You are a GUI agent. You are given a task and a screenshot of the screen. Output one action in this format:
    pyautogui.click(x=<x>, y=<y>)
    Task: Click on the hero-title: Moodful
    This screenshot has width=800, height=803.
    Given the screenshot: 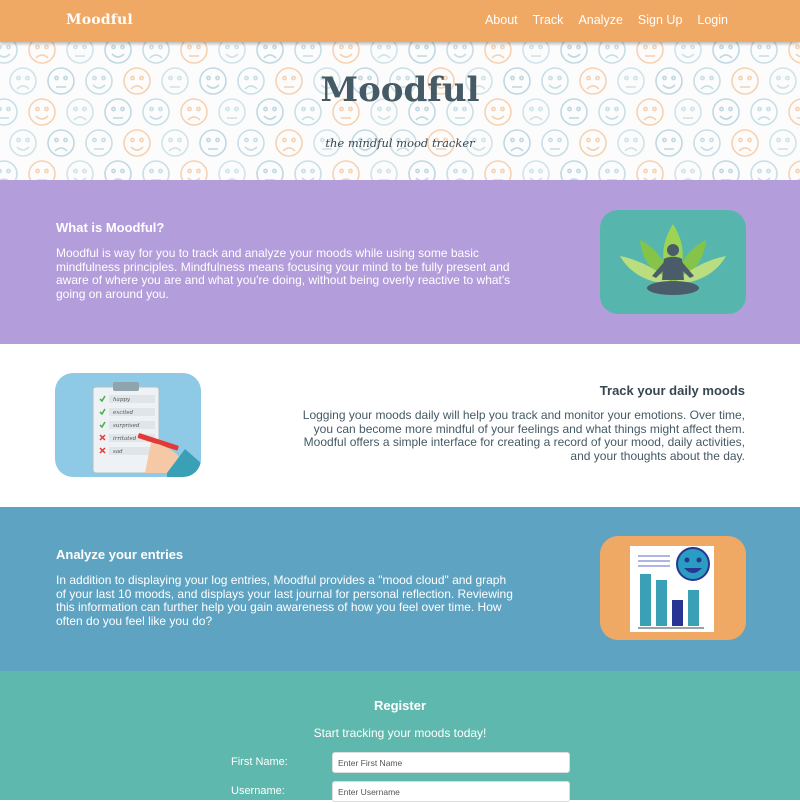 What is the action you would take?
    pyautogui.click(x=400, y=90)
    